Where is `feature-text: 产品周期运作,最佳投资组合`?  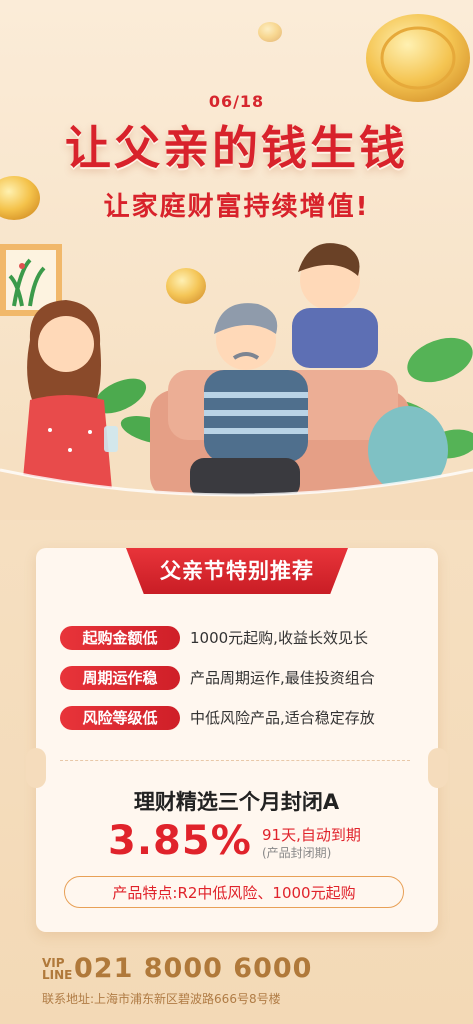
feature-text: 产品周期运作,最佳投资组合 is located at coordinates (282, 678).